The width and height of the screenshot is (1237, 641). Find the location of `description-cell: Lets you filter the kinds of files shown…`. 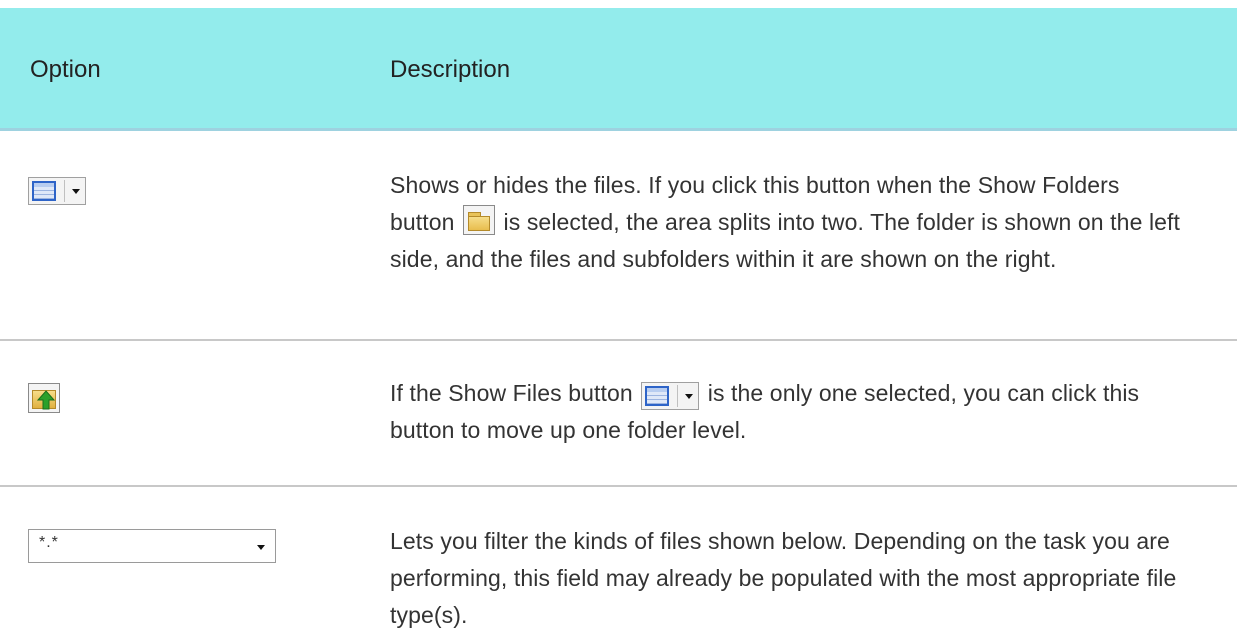

description-cell: Lets you filter the kinds of files shown… is located at coordinates (790, 578).